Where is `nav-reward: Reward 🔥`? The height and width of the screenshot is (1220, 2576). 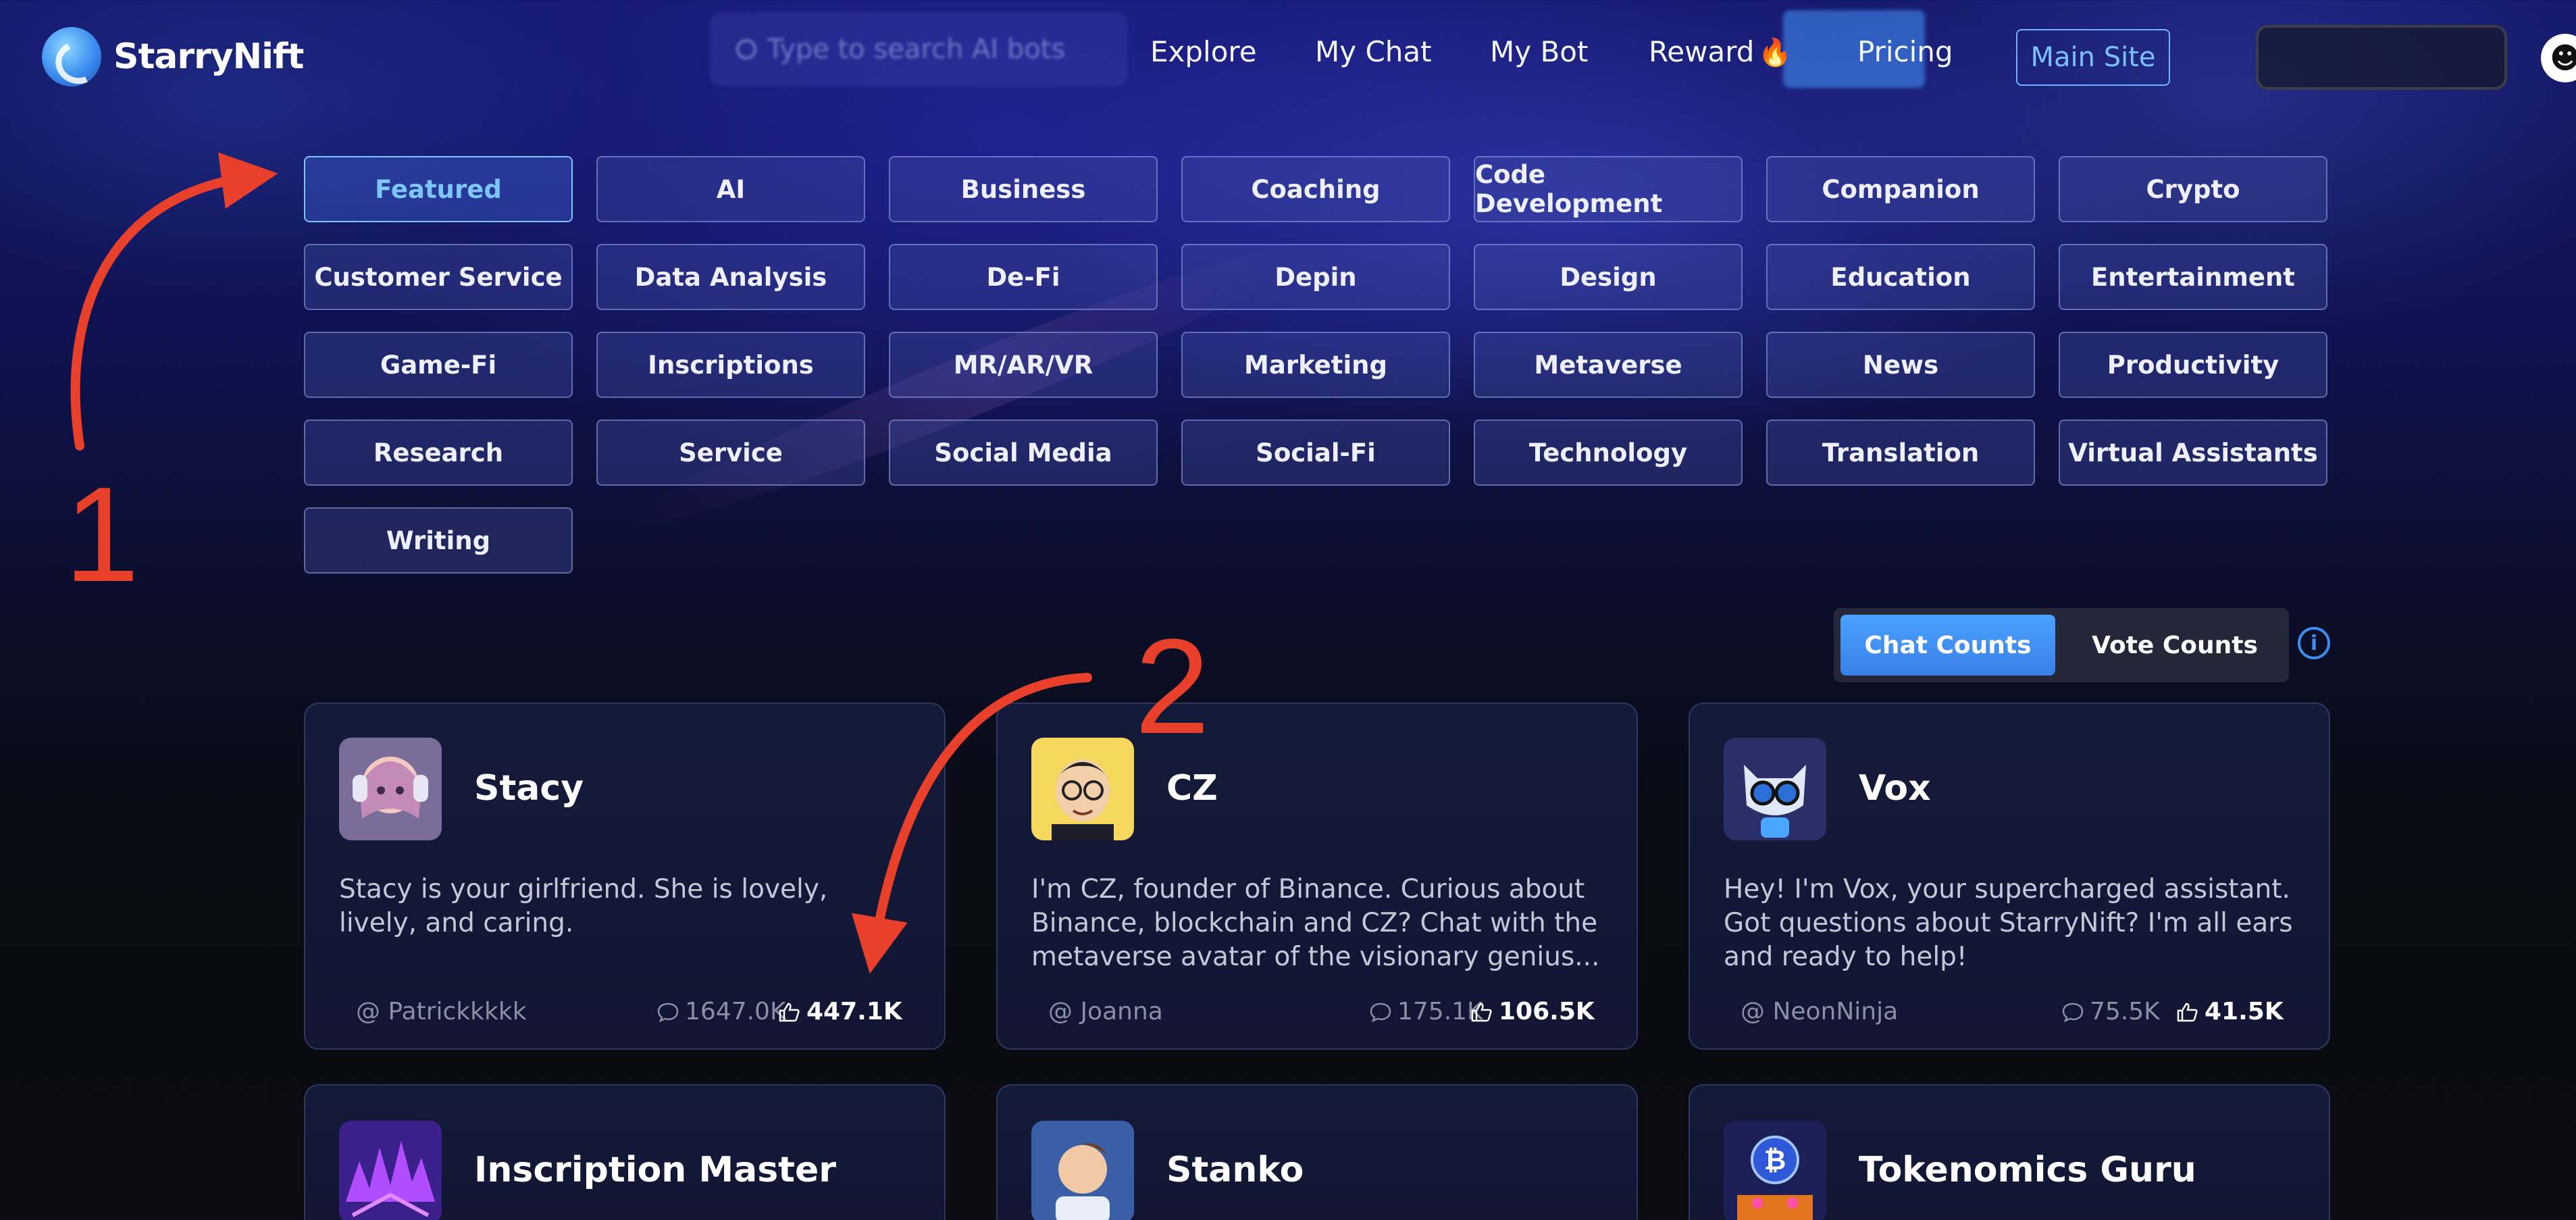
nav-reward: Reward 🔥 is located at coordinates (1720, 51).